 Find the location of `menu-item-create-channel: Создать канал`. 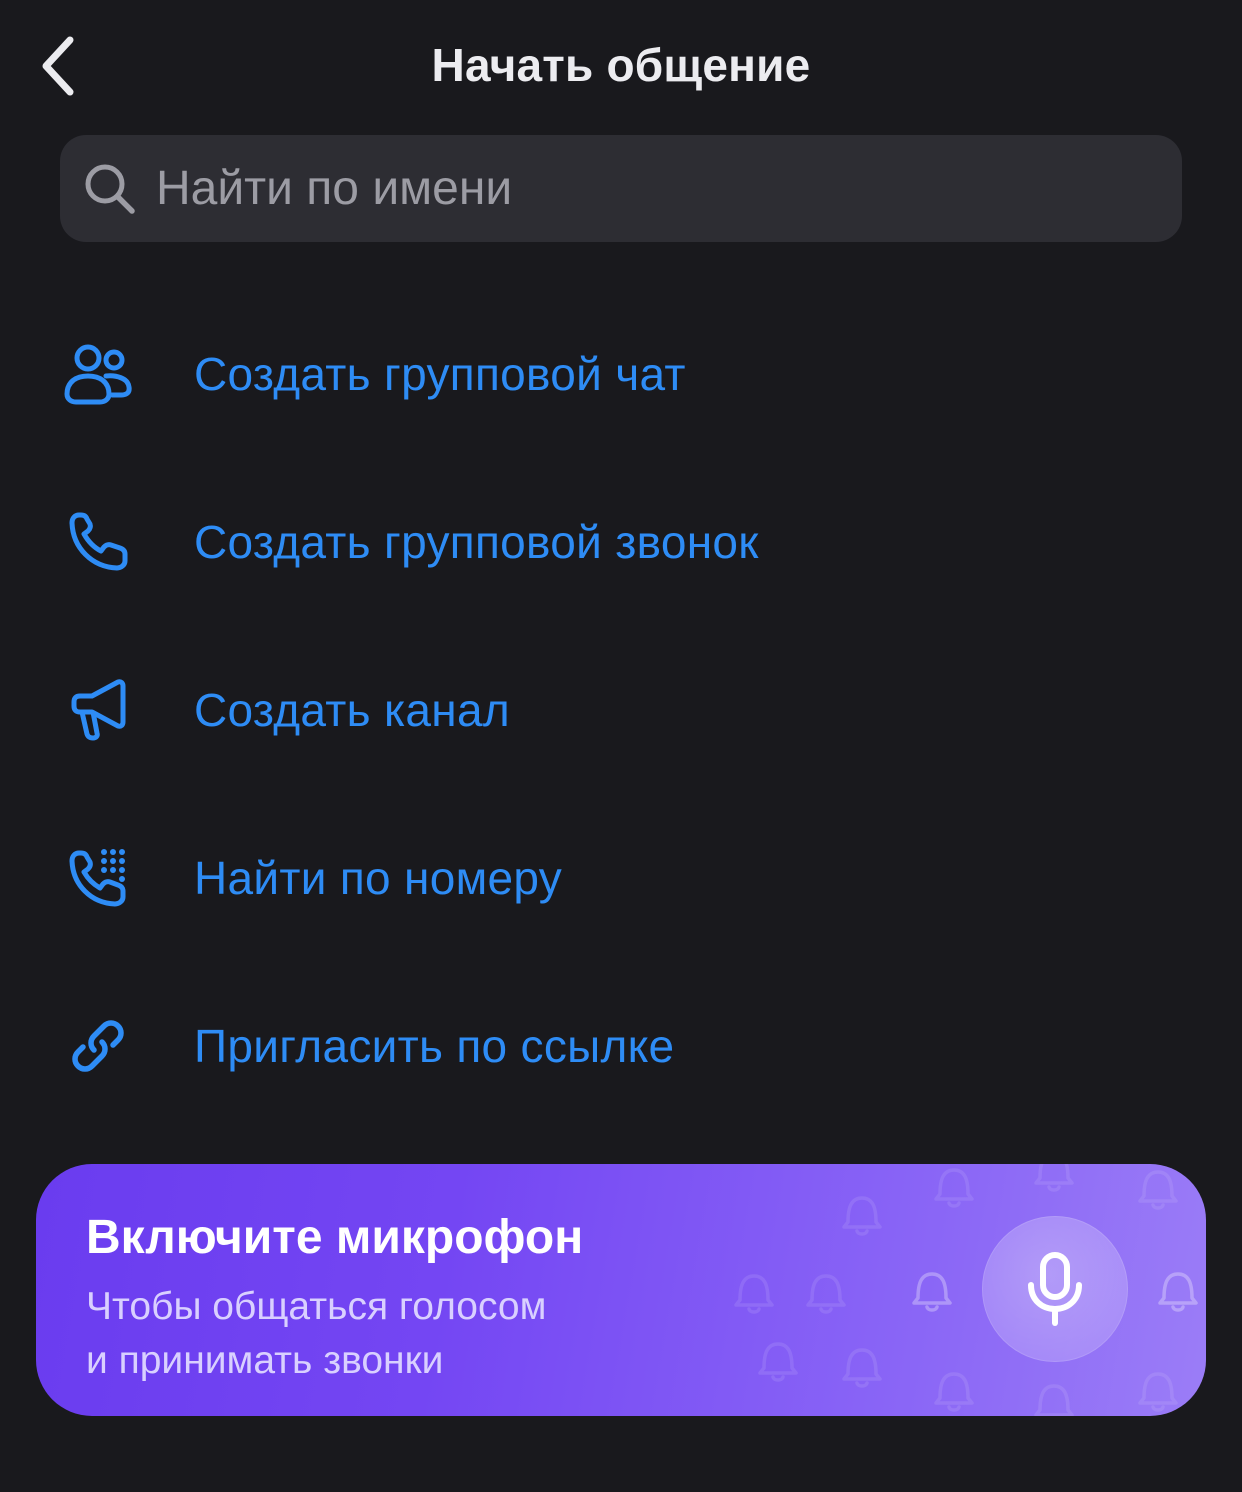

menu-item-create-channel: Создать канал is located at coordinates (621, 710).